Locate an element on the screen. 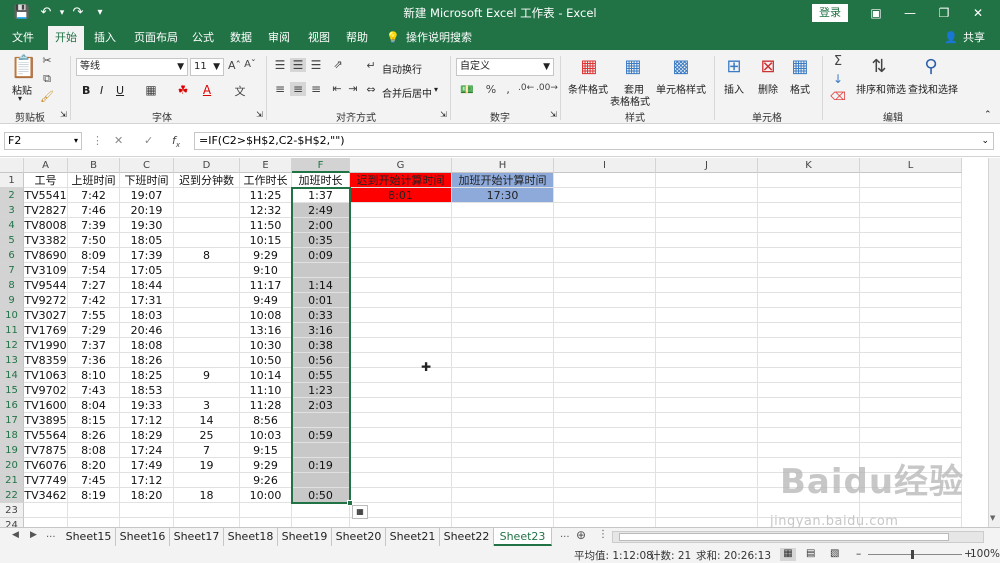  cell: 11:28 is located at coordinates (266, 405).